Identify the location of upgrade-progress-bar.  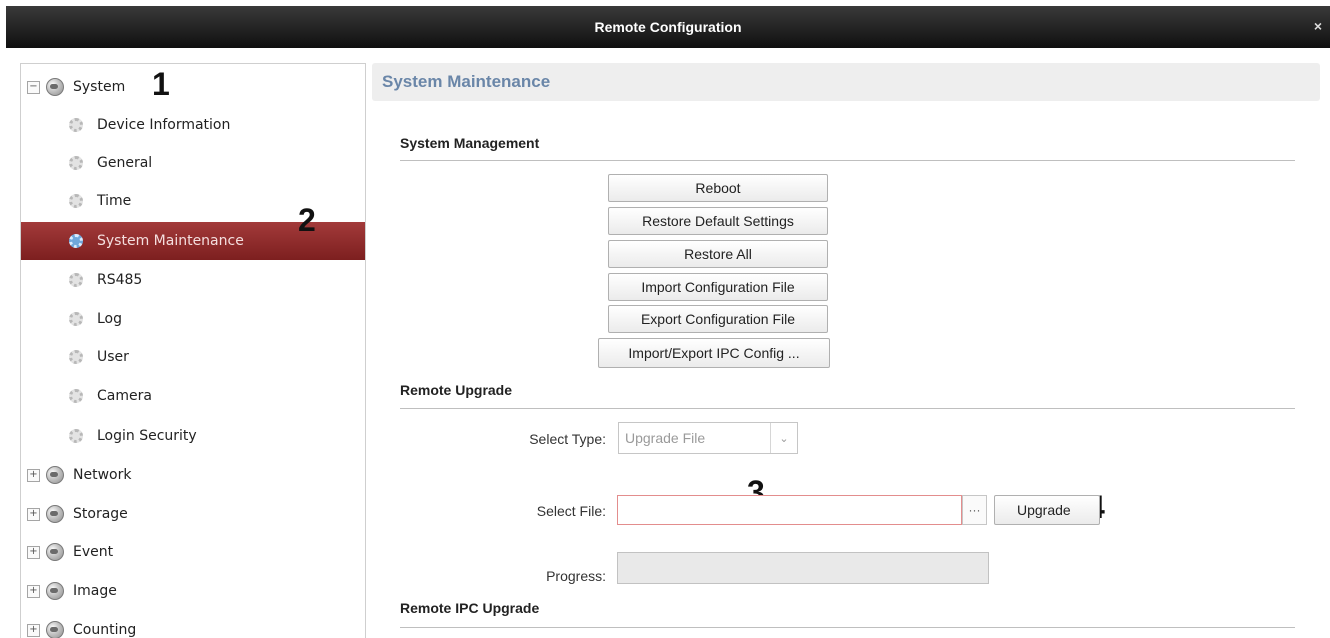
(803, 568).